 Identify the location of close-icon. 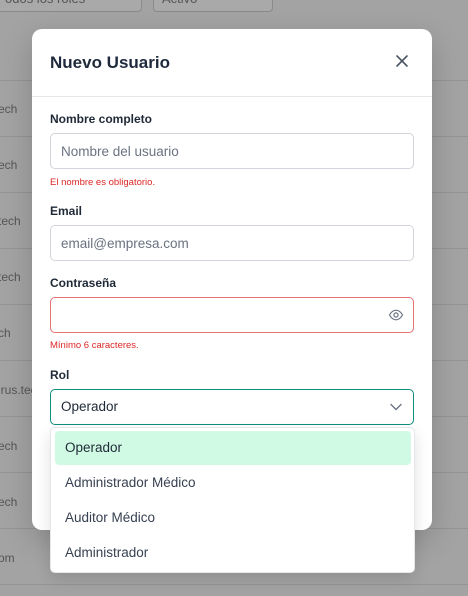
(402, 61).